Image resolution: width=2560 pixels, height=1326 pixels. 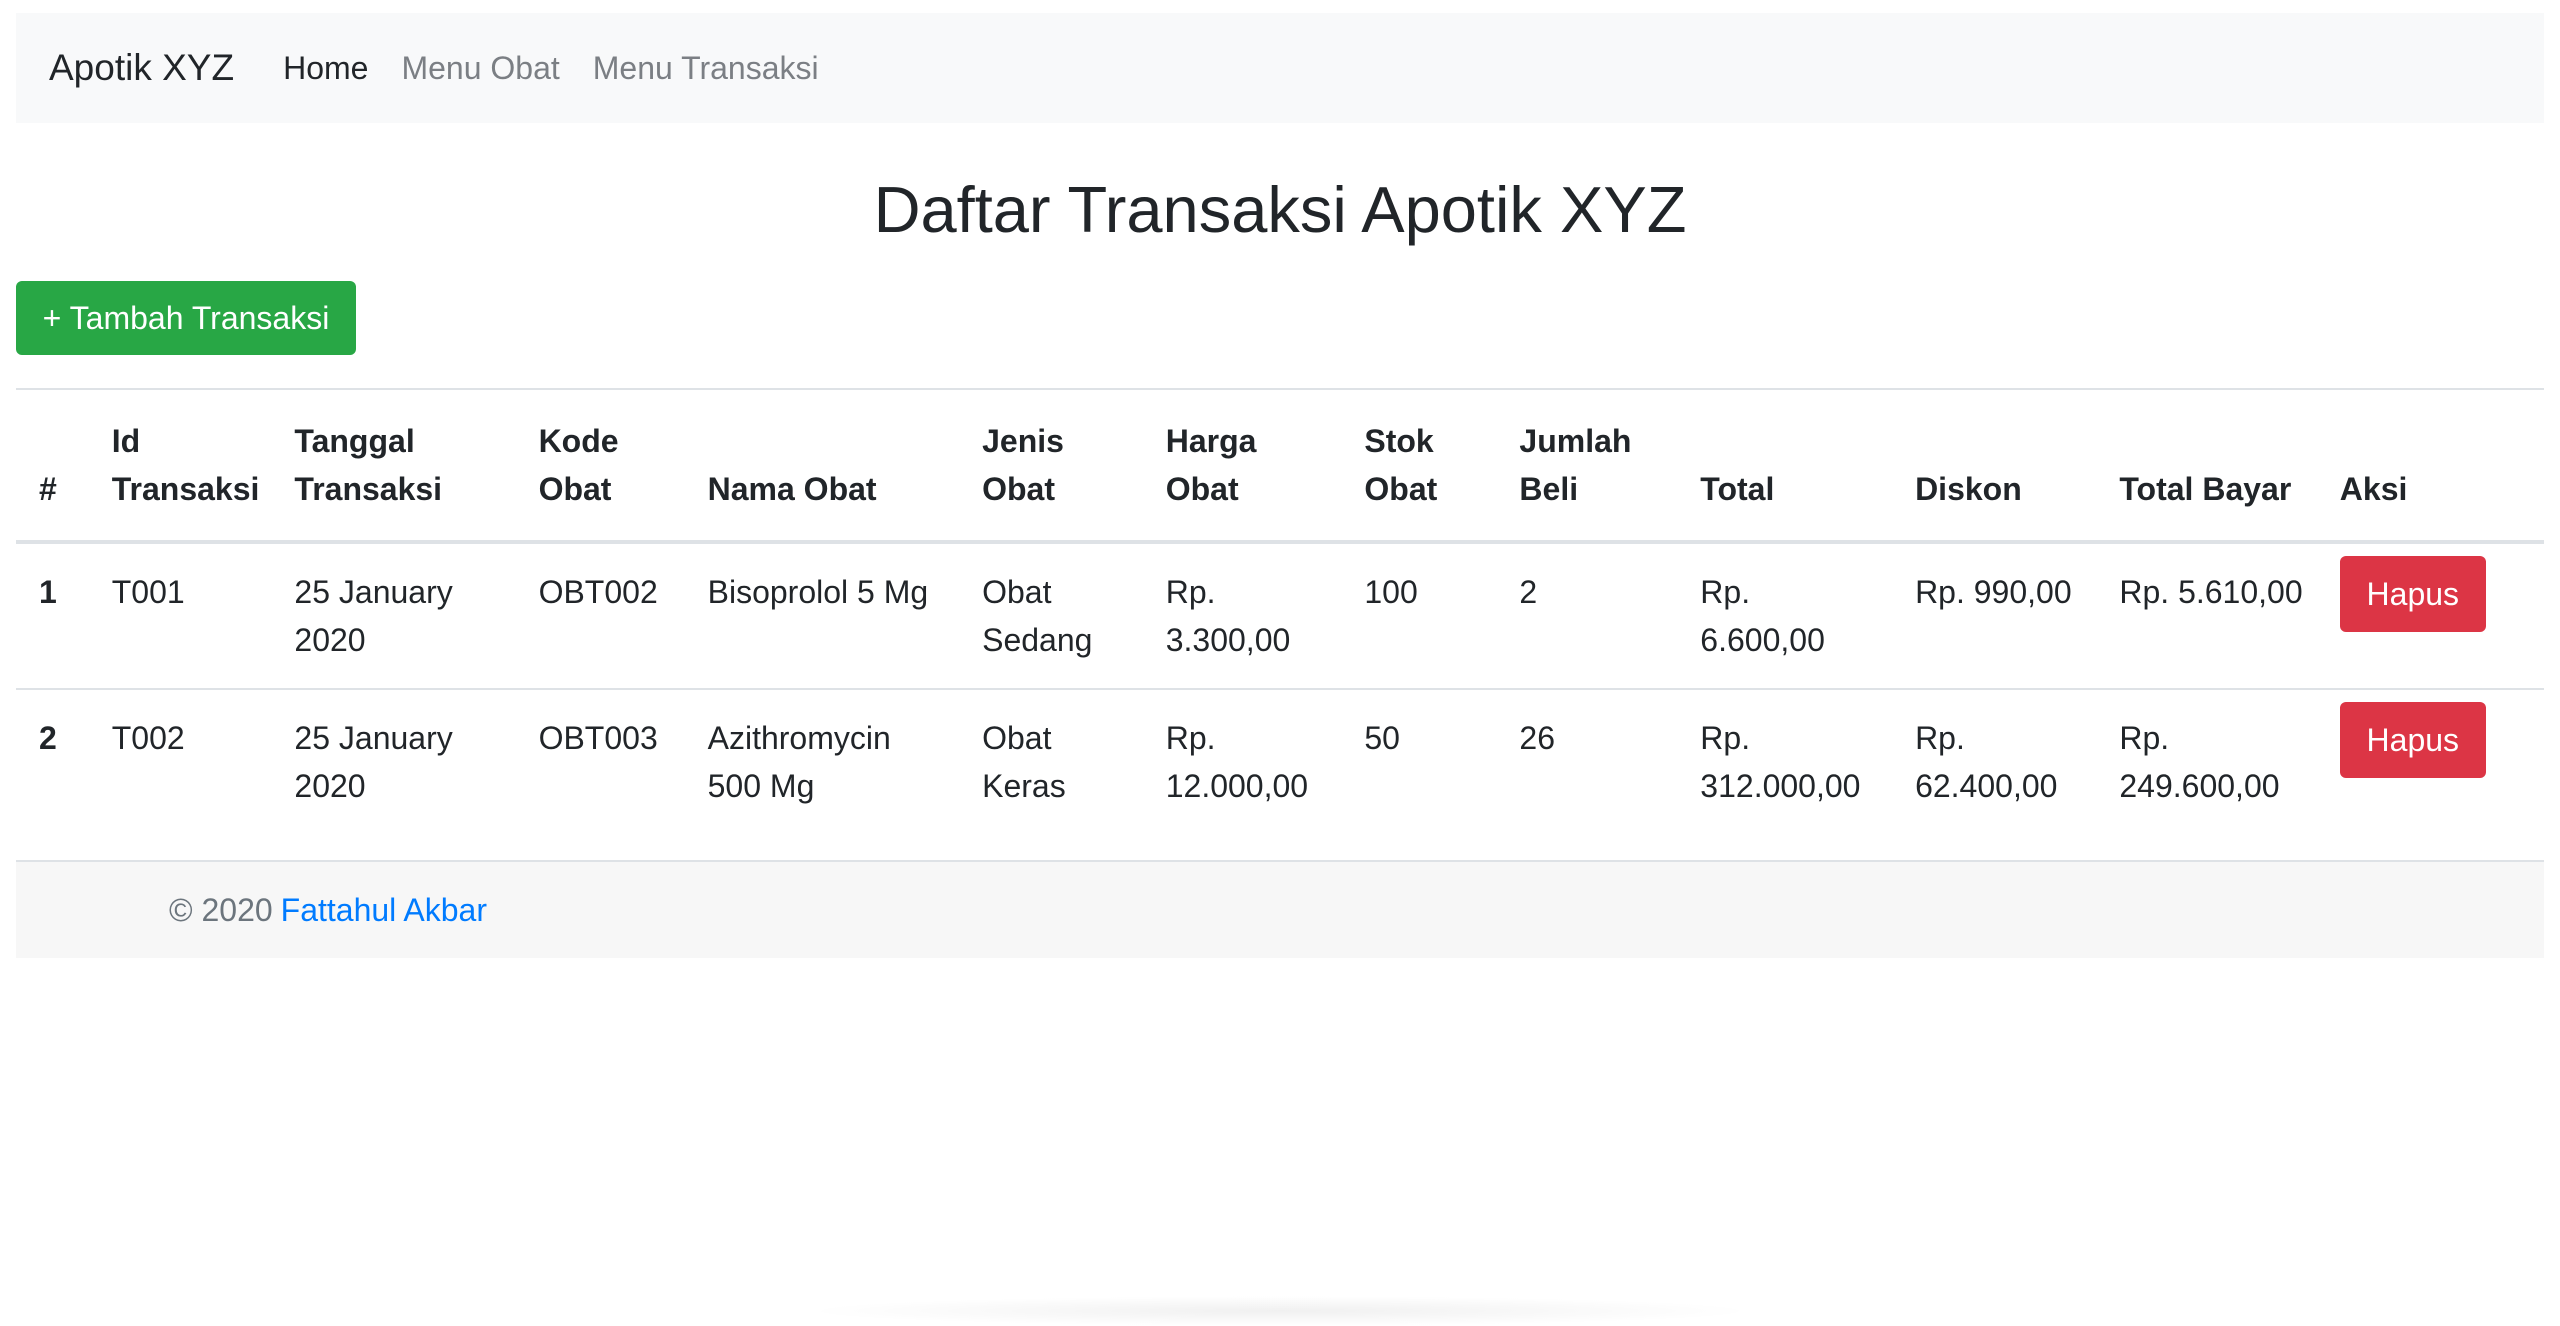 I want to click on cell-nama: Bisoprolol 5 Mg, so click(x=818, y=592).